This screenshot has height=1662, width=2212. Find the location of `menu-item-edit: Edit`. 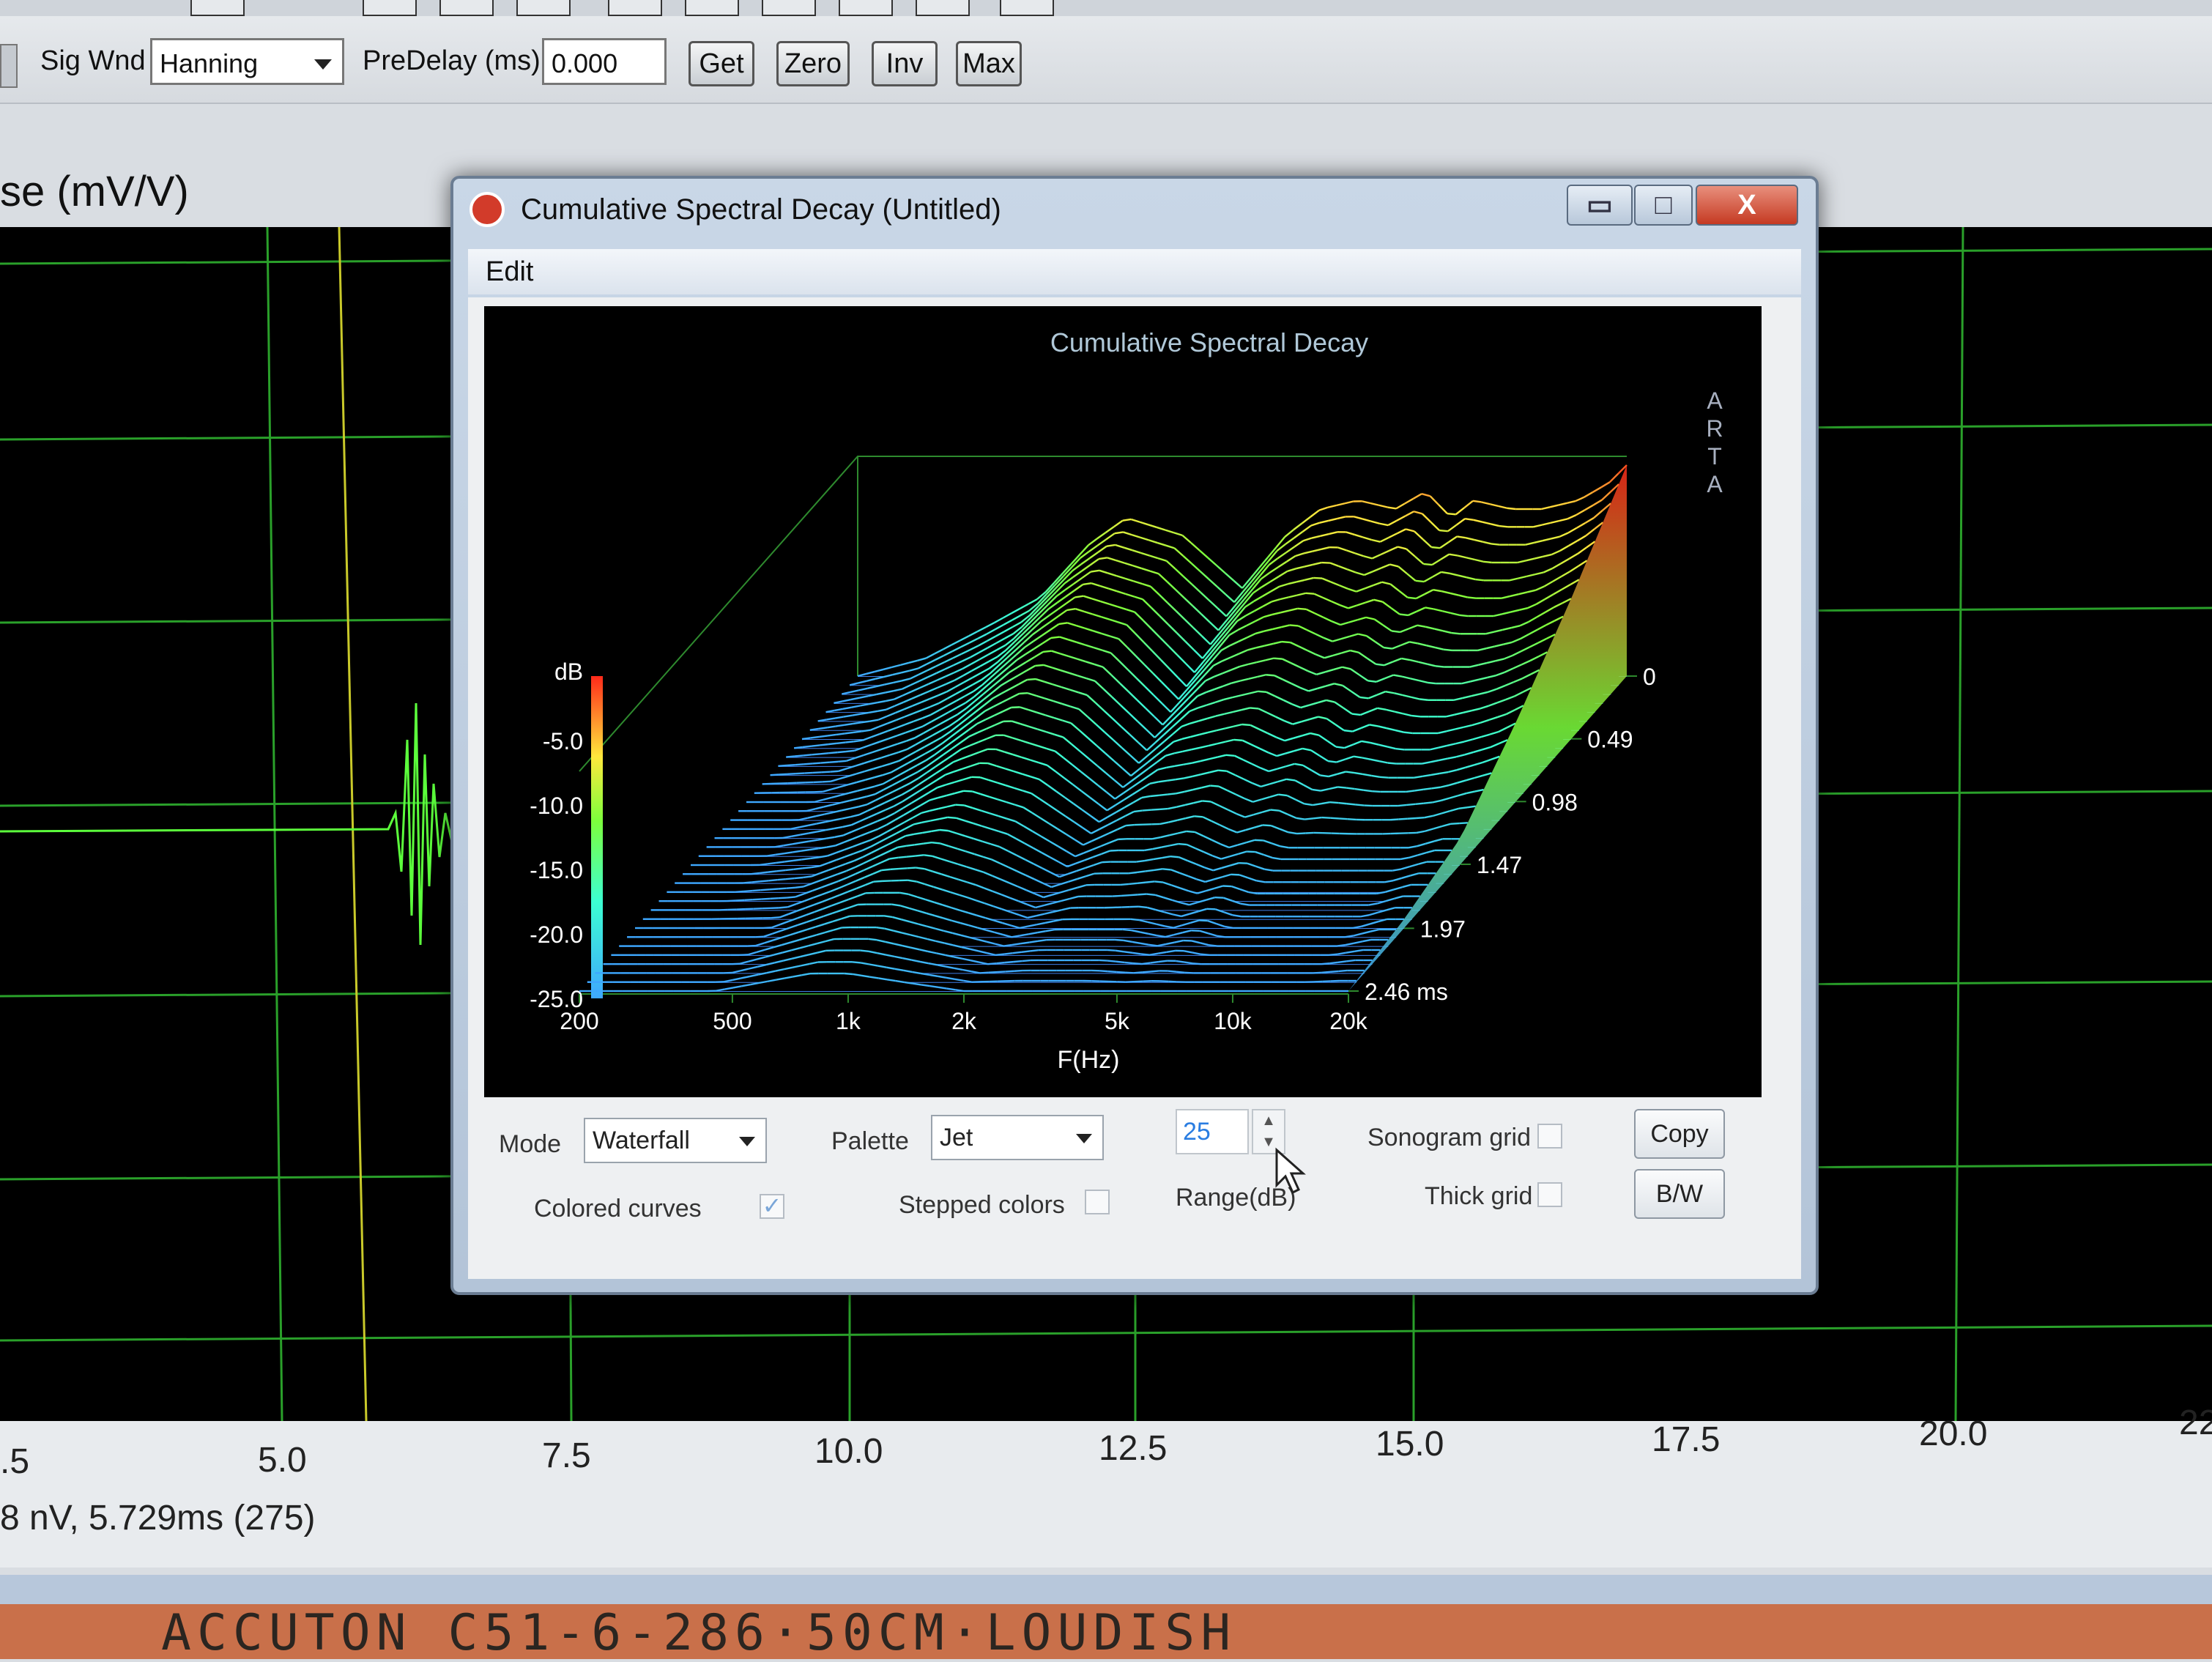

menu-item-edit: Edit is located at coordinates (509, 272).